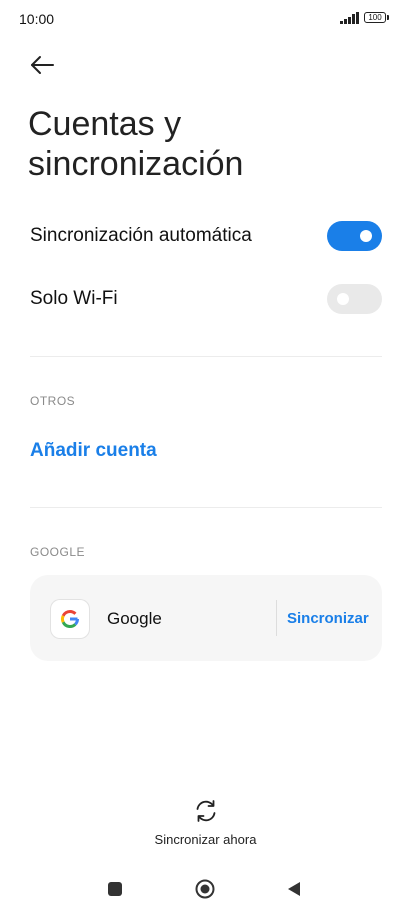  I want to click on signal-icon, so click(349, 18).